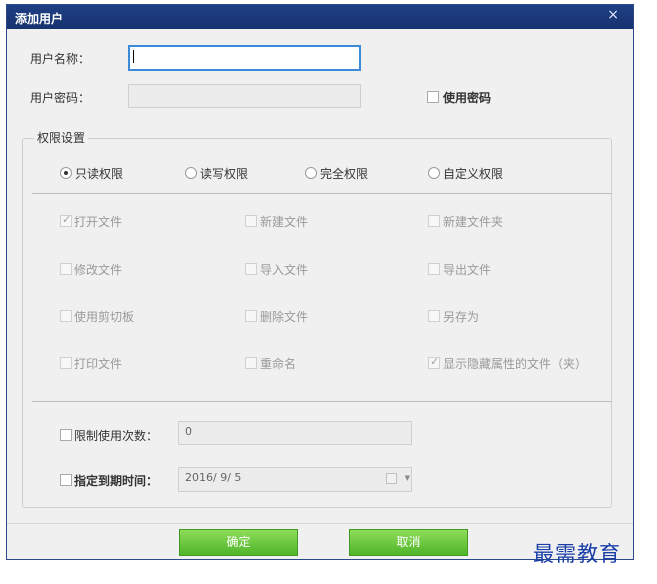  Describe the element at coordinates (251, 316) in the screenshot. I see `perm-checkbox-delete` at that location.